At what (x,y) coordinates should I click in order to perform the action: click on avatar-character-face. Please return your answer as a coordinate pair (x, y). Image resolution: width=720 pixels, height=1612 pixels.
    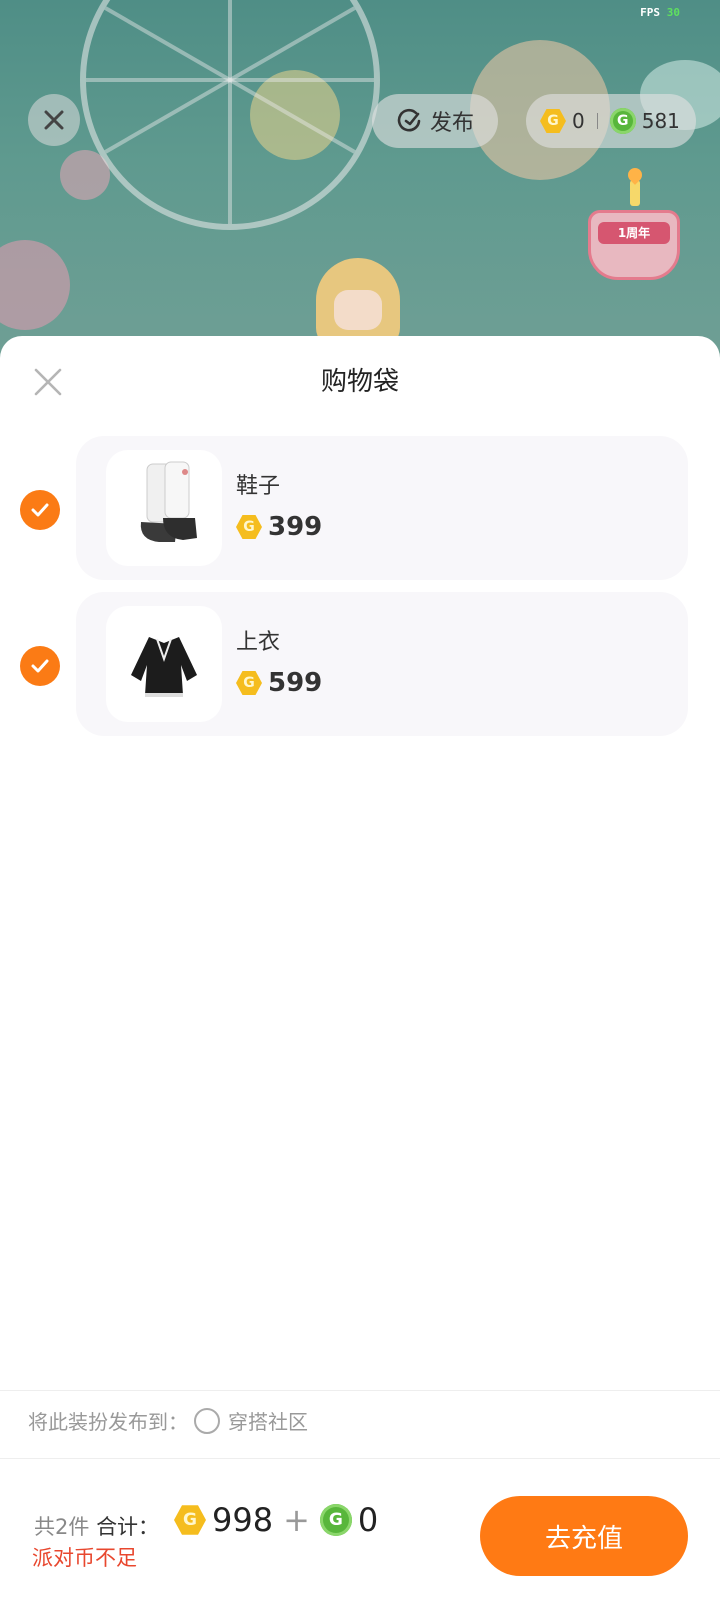
    Looking at the image, I should click on (358, 310).